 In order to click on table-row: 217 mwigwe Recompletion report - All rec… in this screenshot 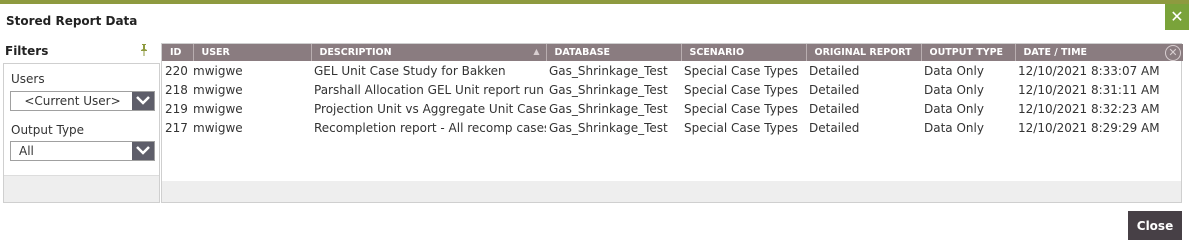, I will do `click(672, 127)`.